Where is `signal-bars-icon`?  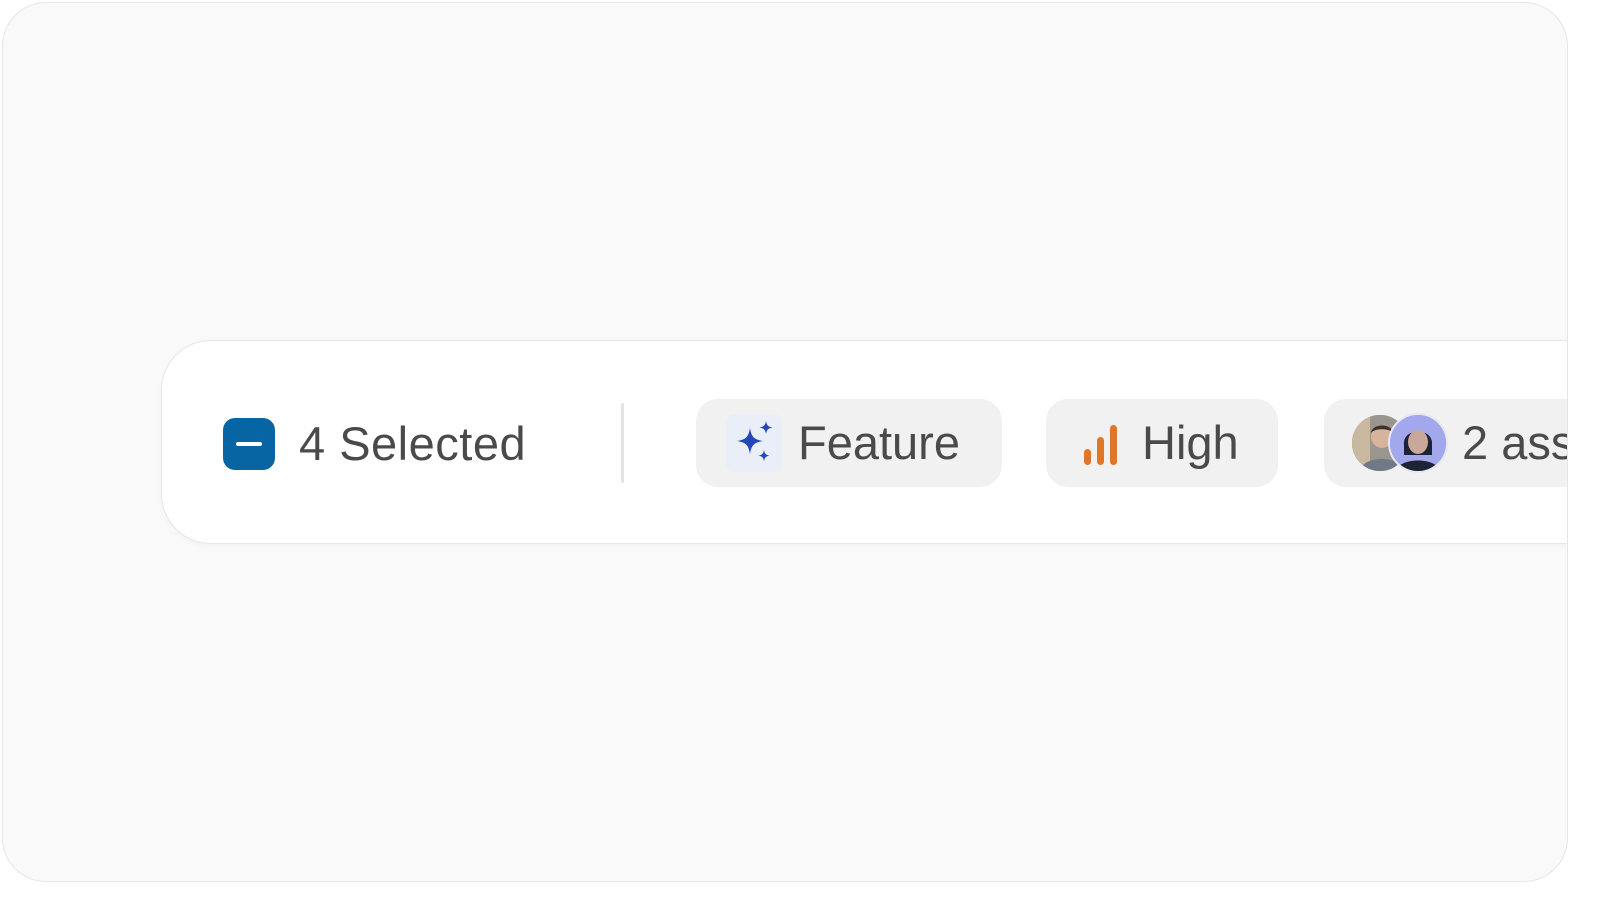
signal-bars-icon is located at coordinates (1100, 445).